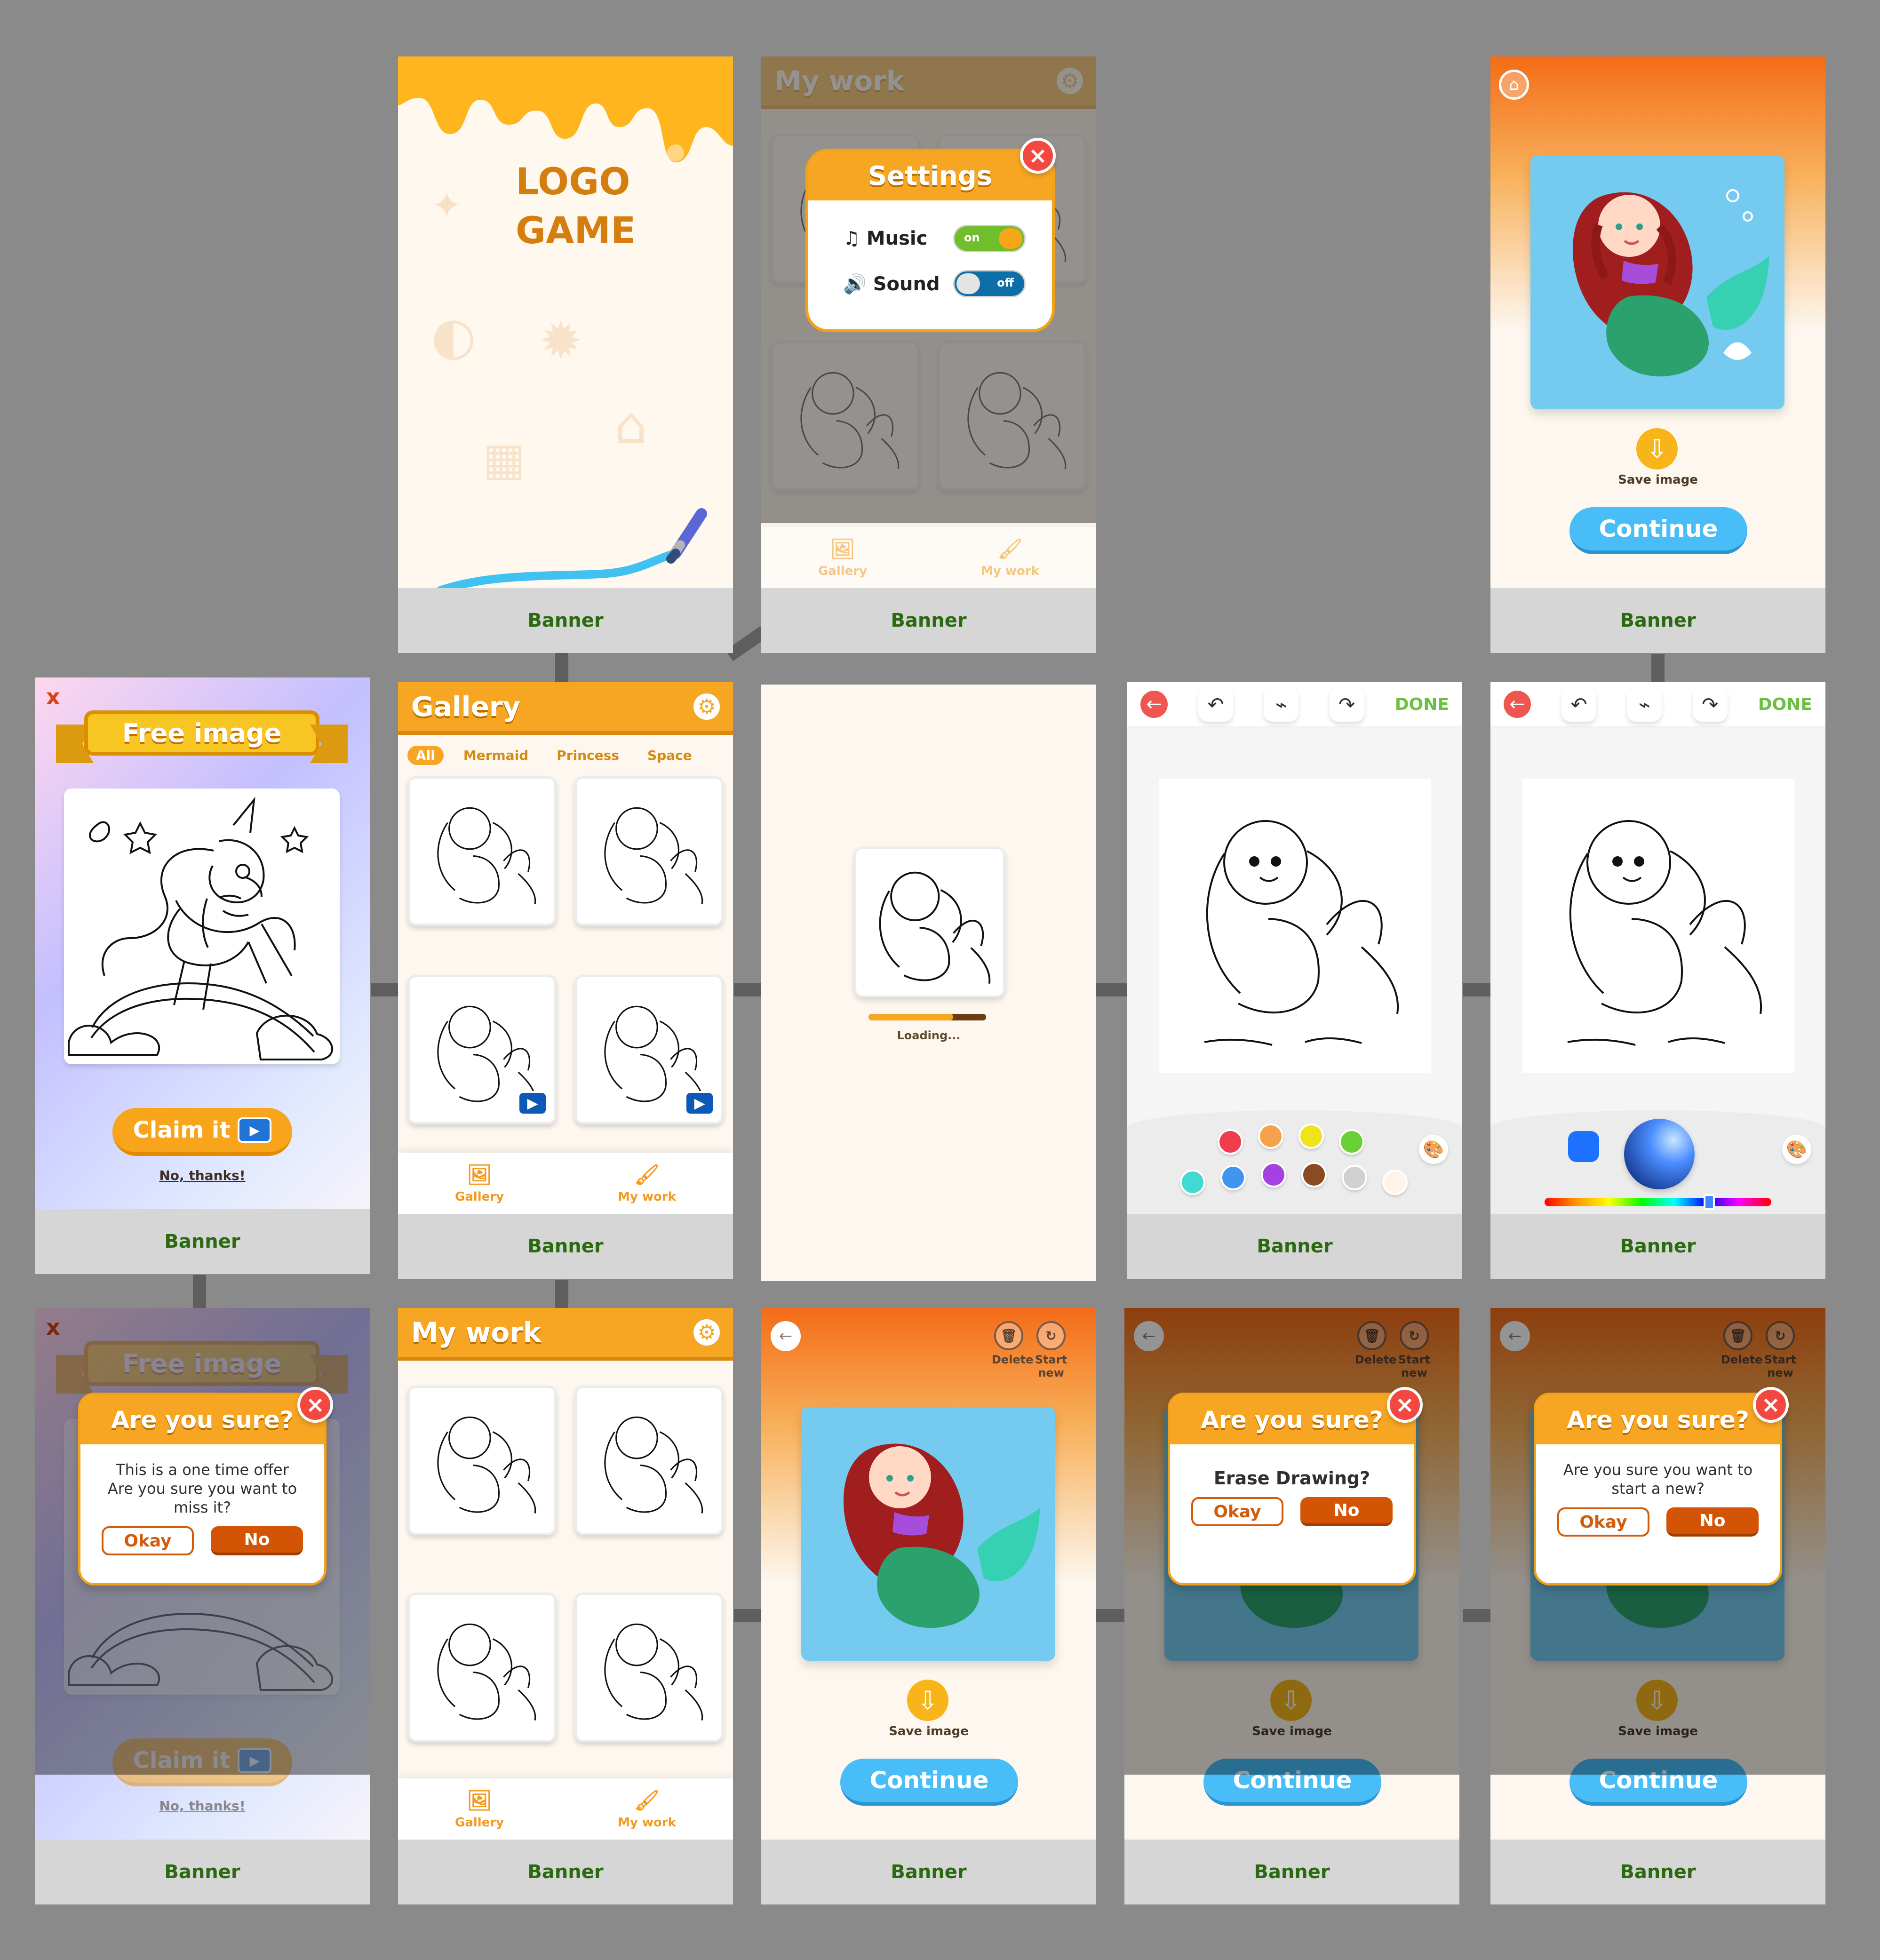 This screenshot has width=1880, height=1960. What do you see at coordinates (989, 283) in the screenshot?
I see `sound-toggle: off` at bounding box center [989, 283].